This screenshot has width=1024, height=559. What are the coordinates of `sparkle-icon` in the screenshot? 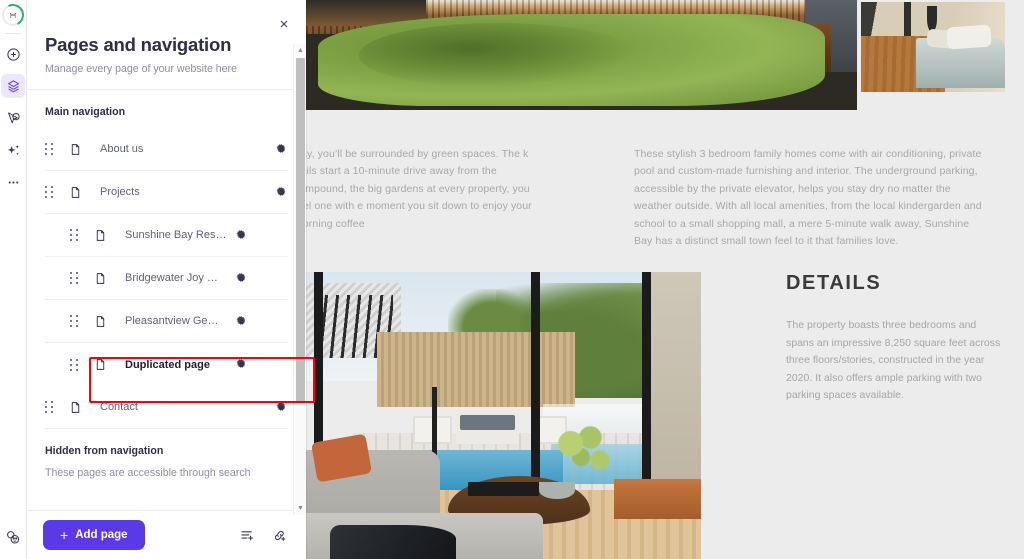 It's located at (13, 149).